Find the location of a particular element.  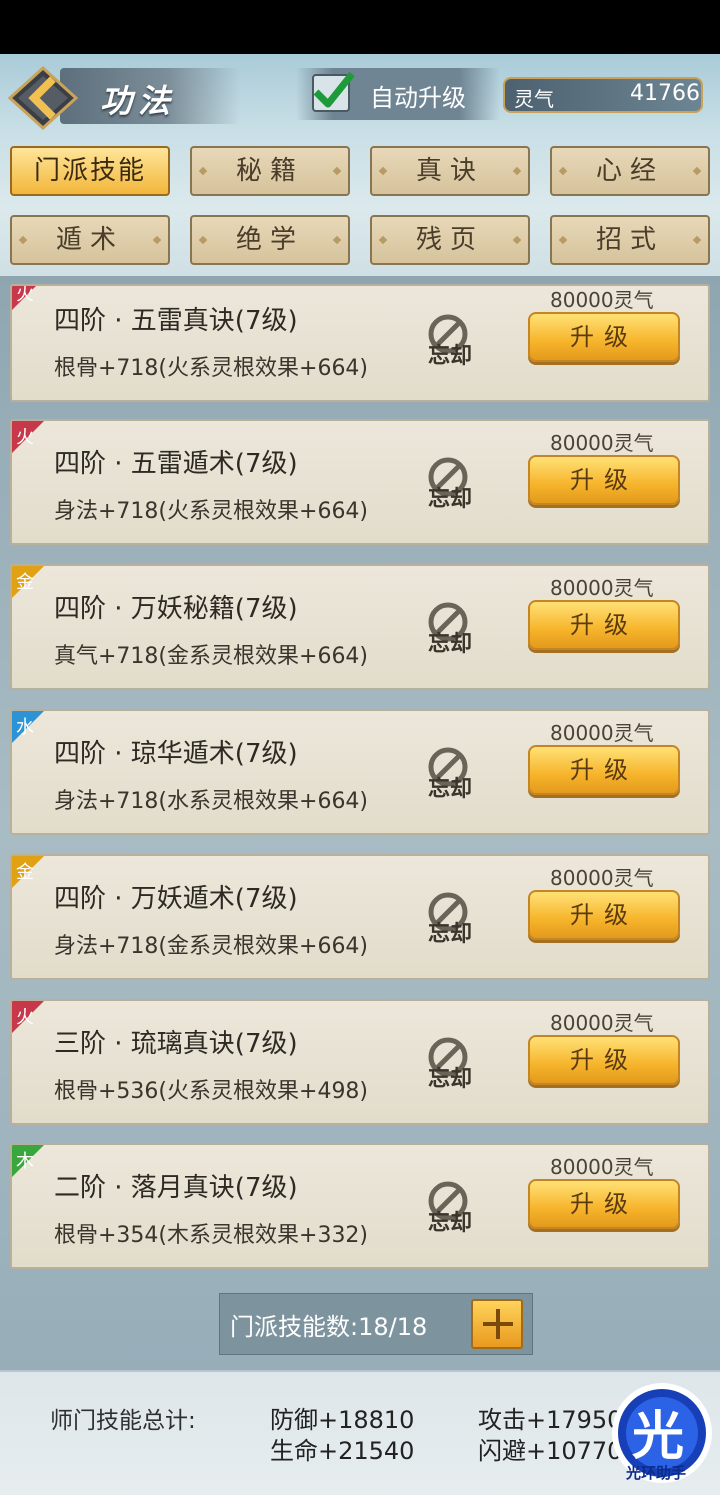

tab-0: 门派技能 is located at coordinates (90, 171).